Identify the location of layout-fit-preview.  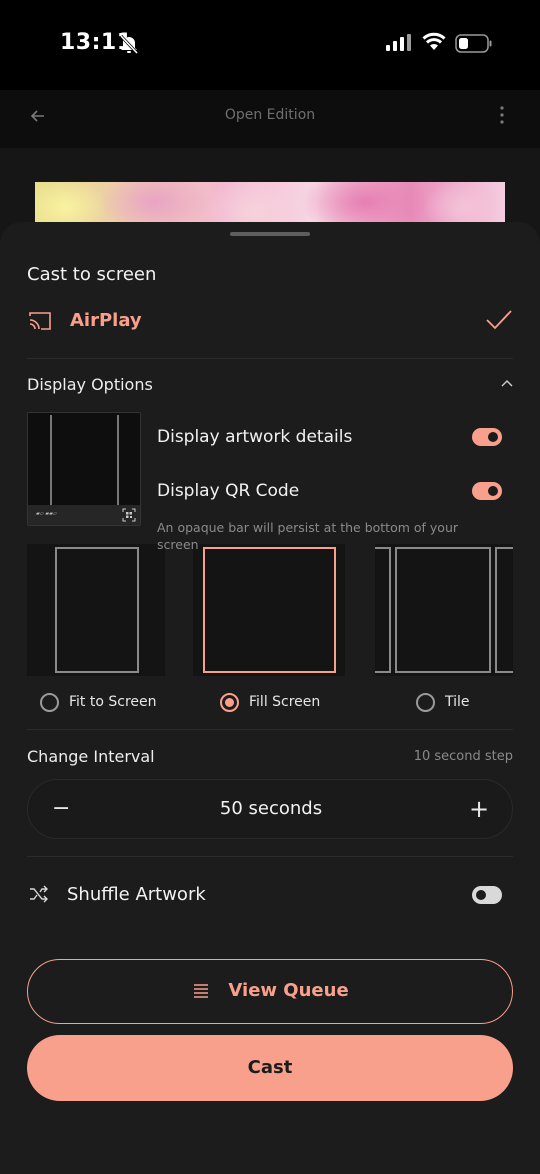
(96, 610).